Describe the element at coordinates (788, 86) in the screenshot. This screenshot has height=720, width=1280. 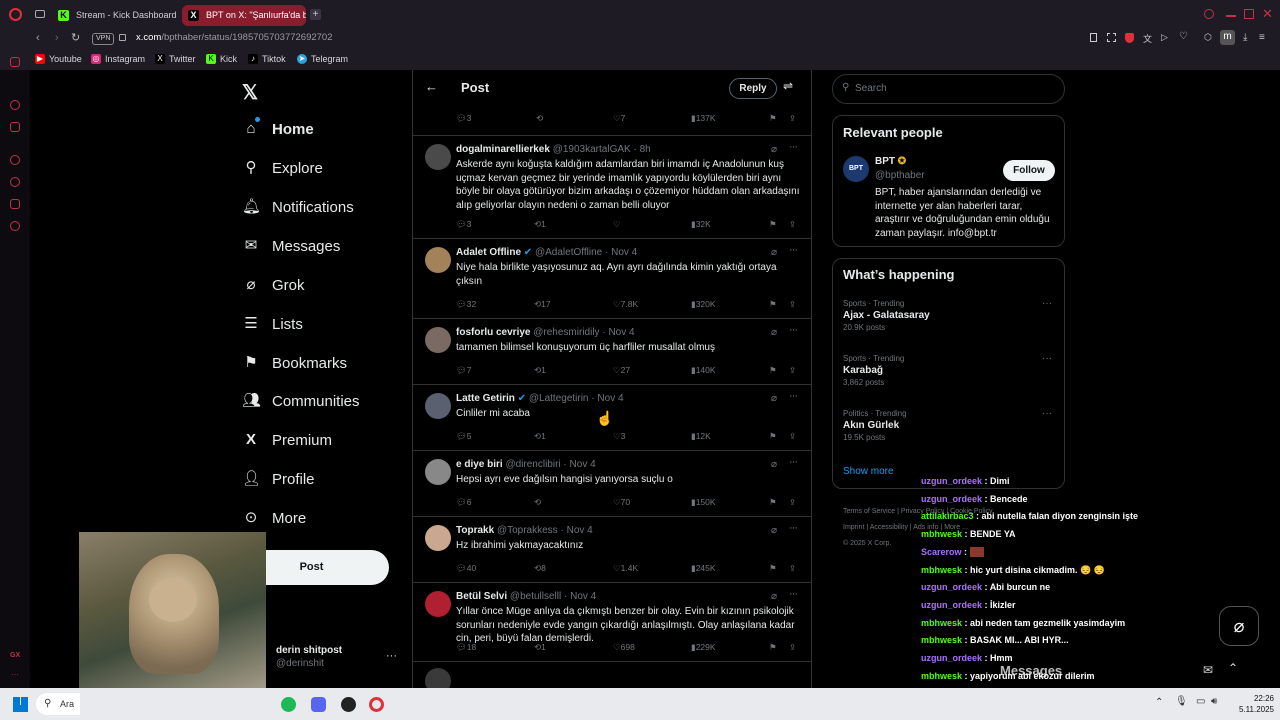
I see `filter-icon: ⇌` at that location.